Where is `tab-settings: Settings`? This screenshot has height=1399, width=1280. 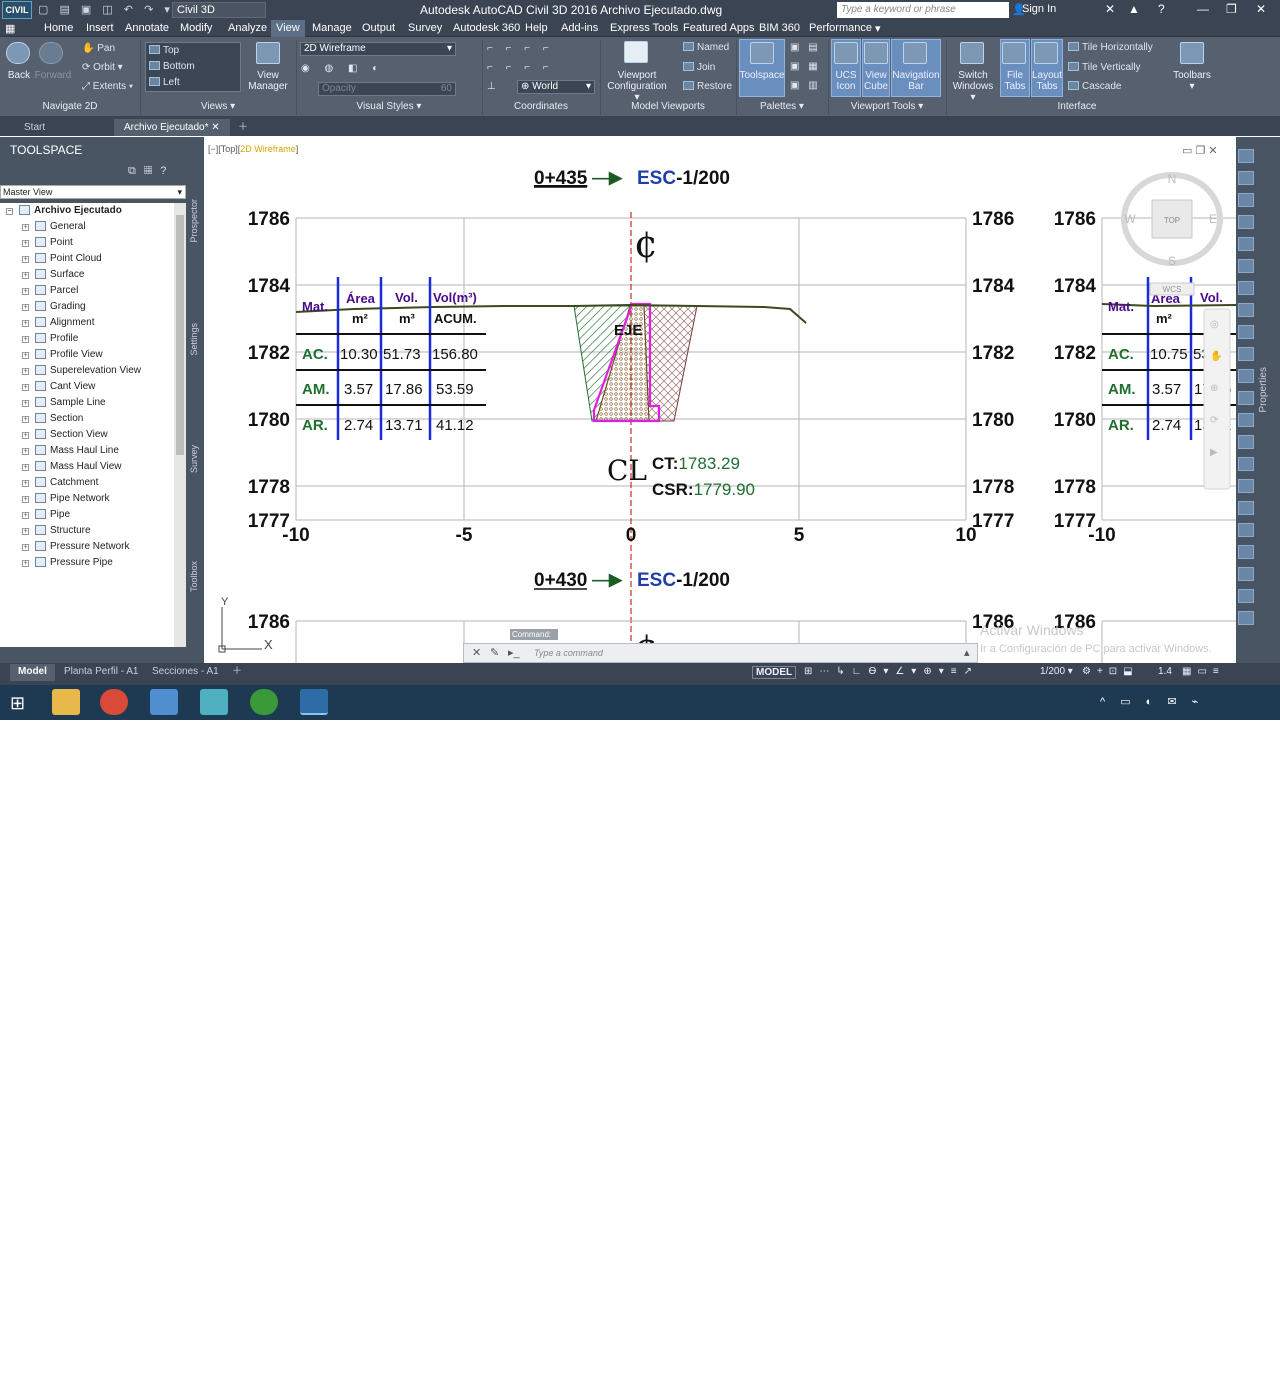 tab-settings: Settings is located at coordinates (194, 339).